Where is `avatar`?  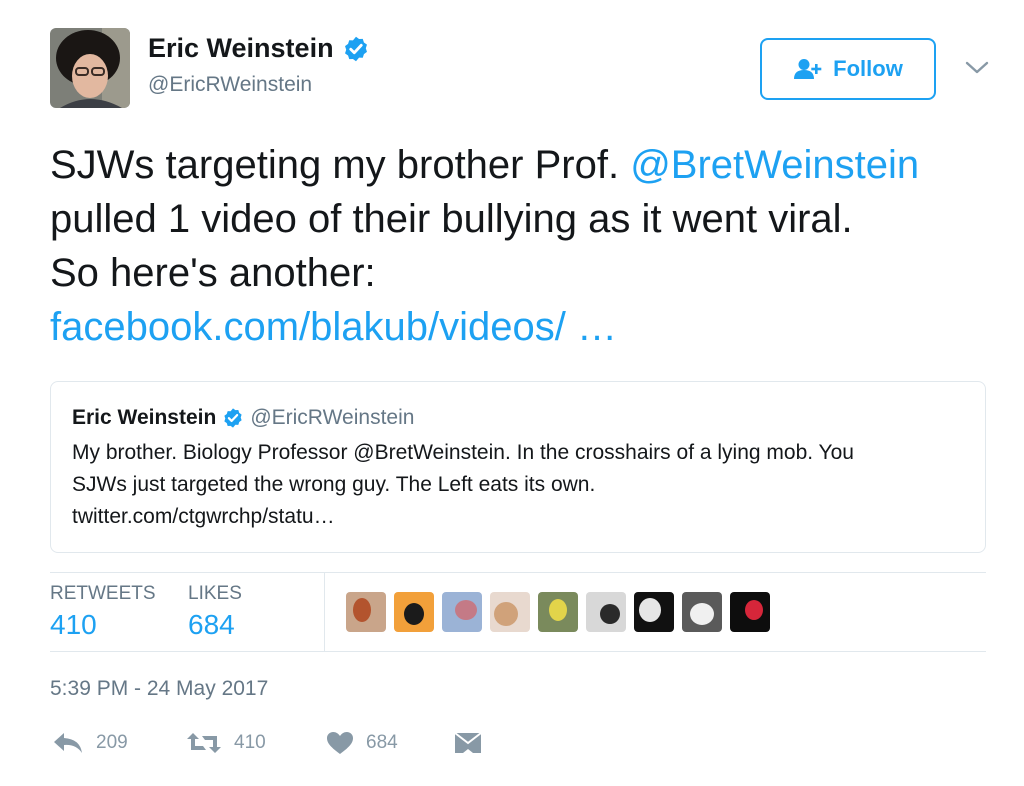
avatar is located at coordinates (90, 68).